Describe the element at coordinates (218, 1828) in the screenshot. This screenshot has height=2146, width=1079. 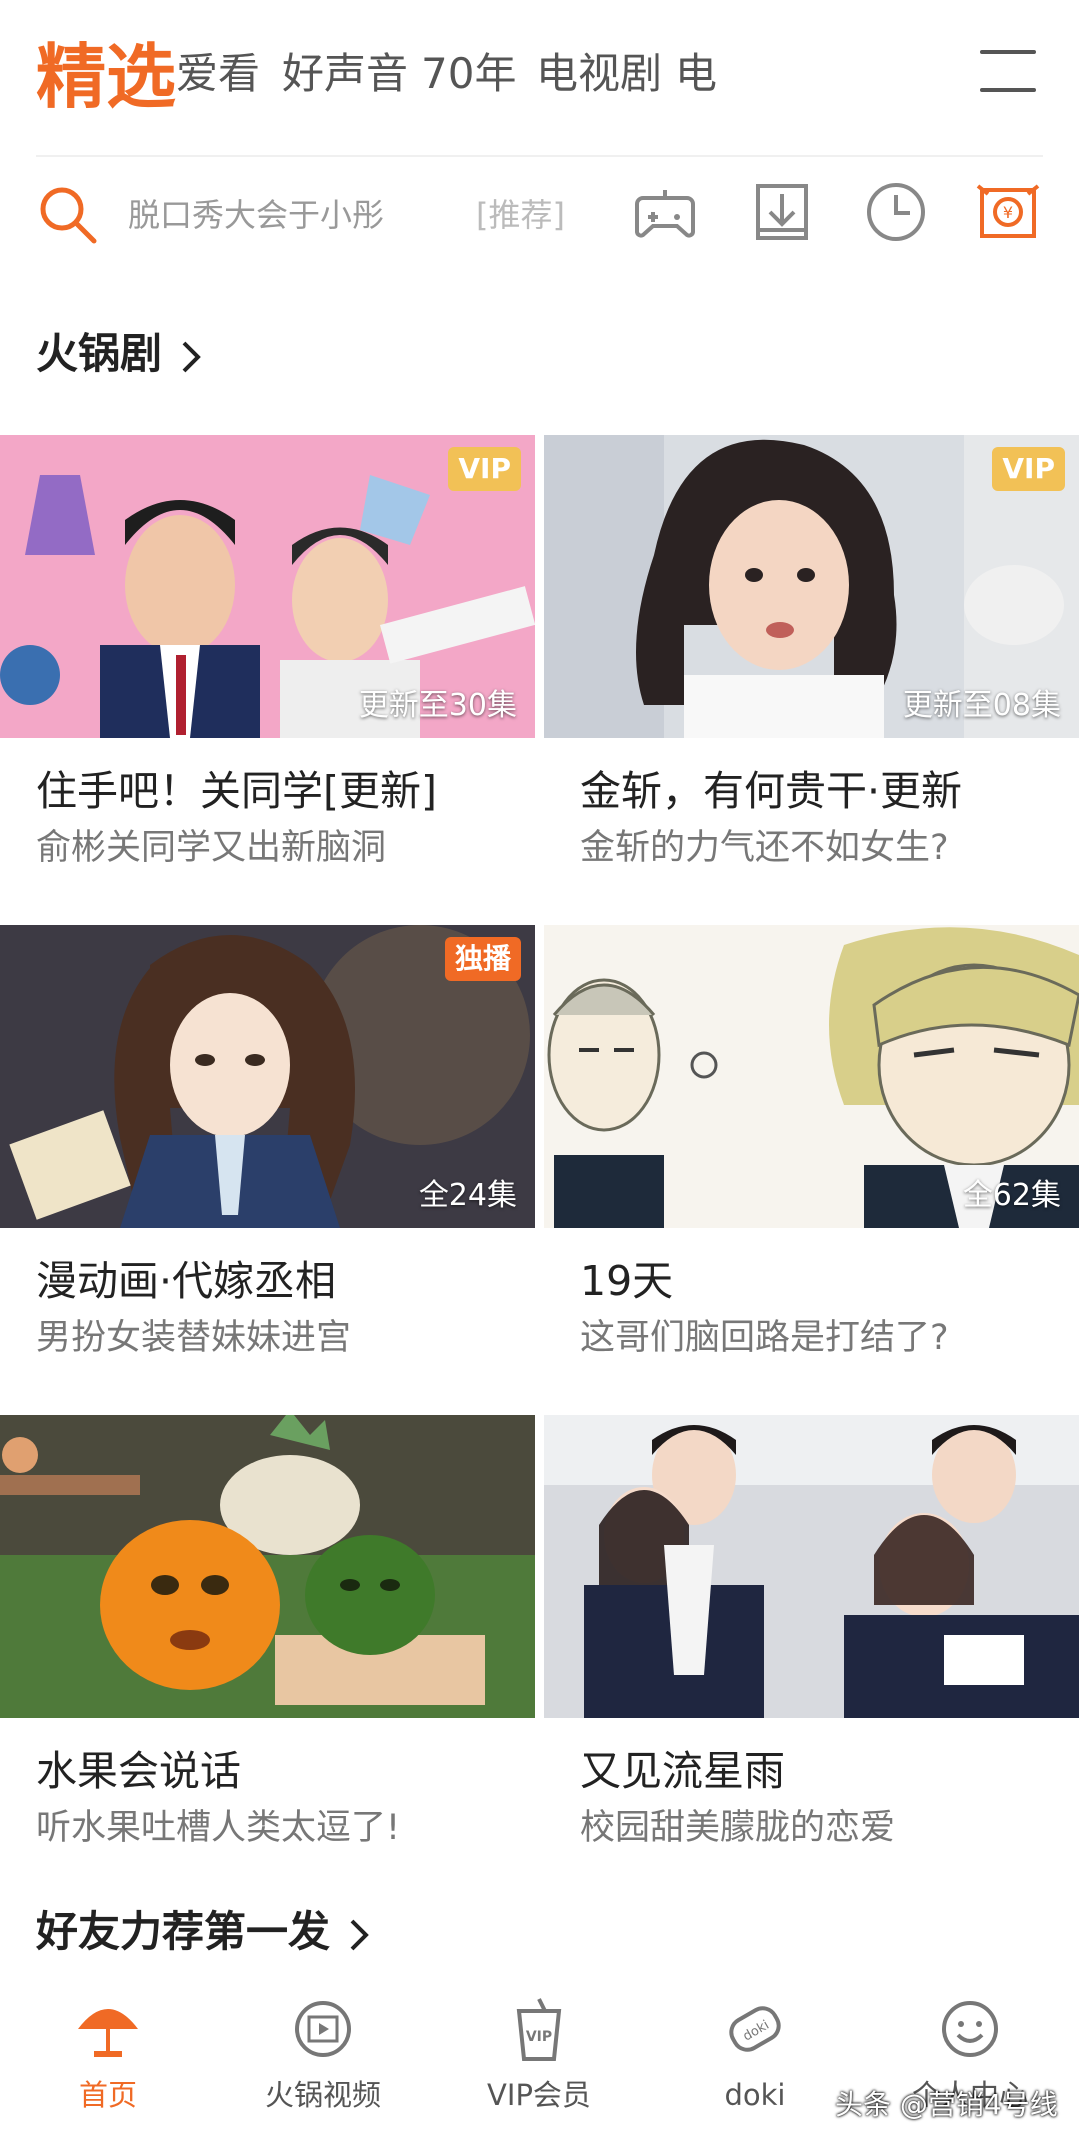
I see `card-subtitle: 听水果吐槽人类太逗了!` at that location.